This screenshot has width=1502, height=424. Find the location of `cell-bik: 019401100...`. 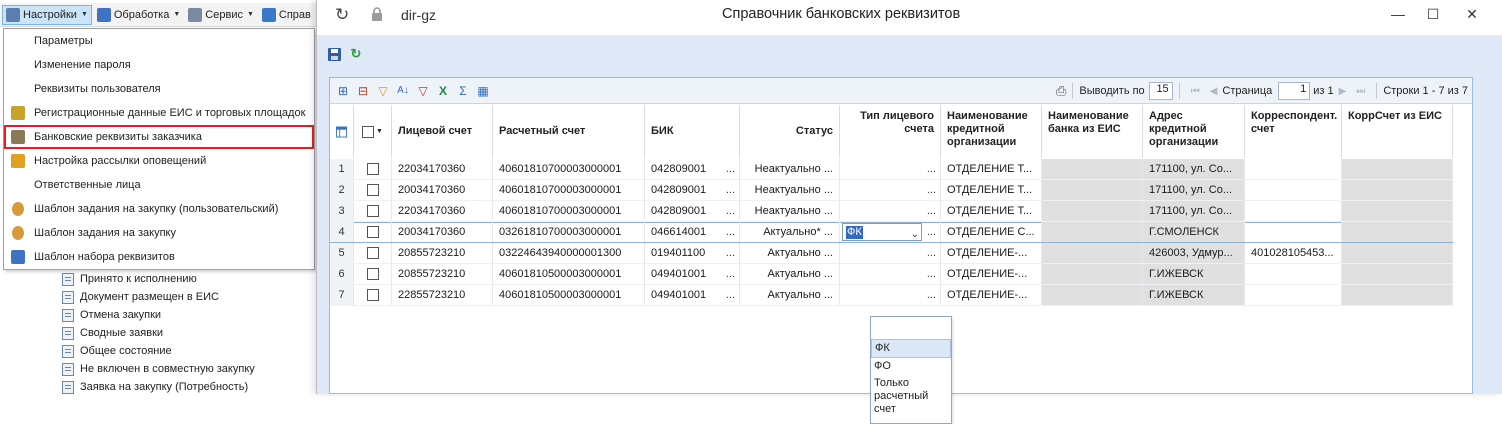

cell-bik: 019401100... is located at coordinates (692, 253).